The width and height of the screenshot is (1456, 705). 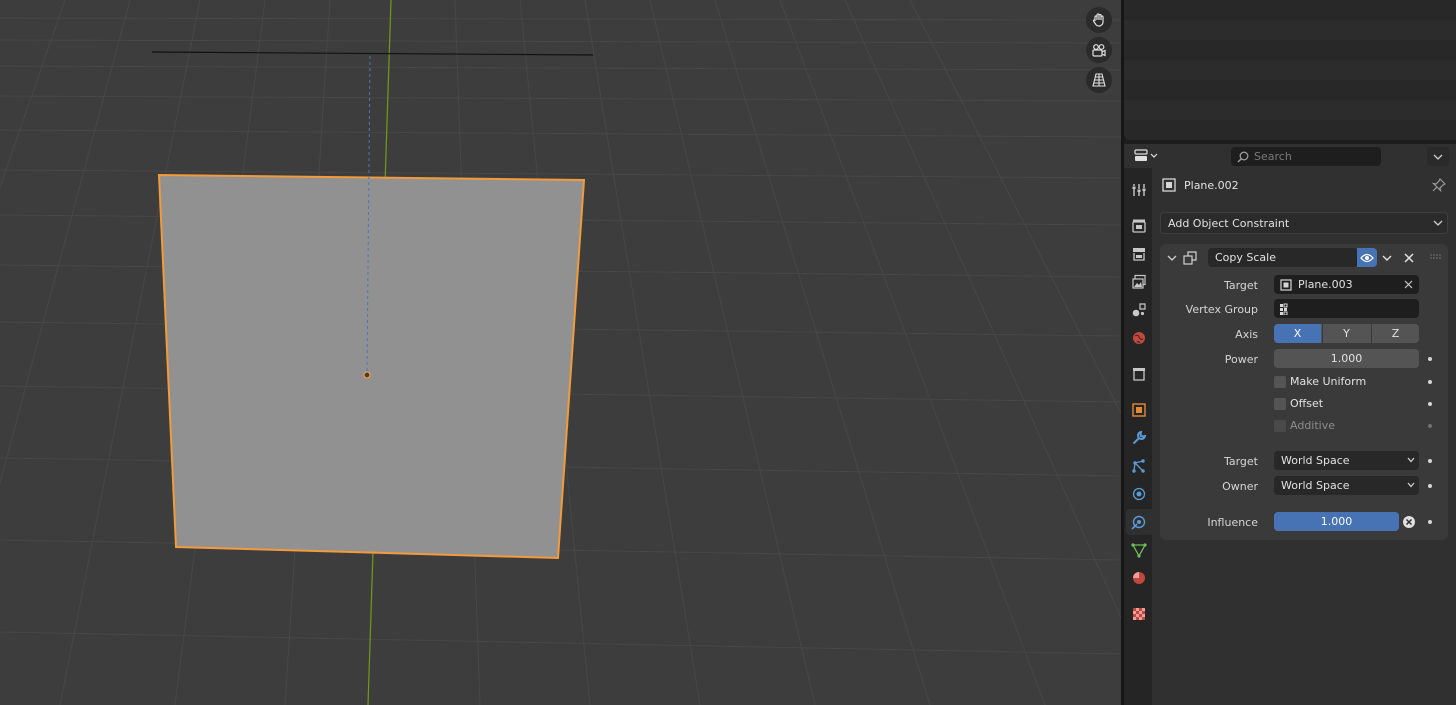 I want to click on view-layer-icon, so click(x=1139, y=281).